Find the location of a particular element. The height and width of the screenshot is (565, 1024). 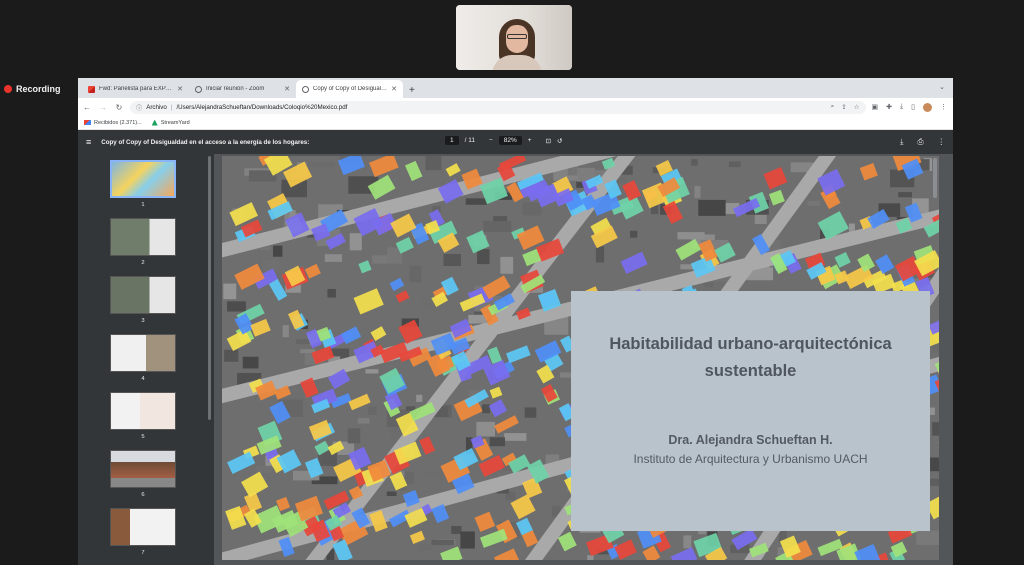

thumbnail-number: 7 is located at coordinates (143, 553).